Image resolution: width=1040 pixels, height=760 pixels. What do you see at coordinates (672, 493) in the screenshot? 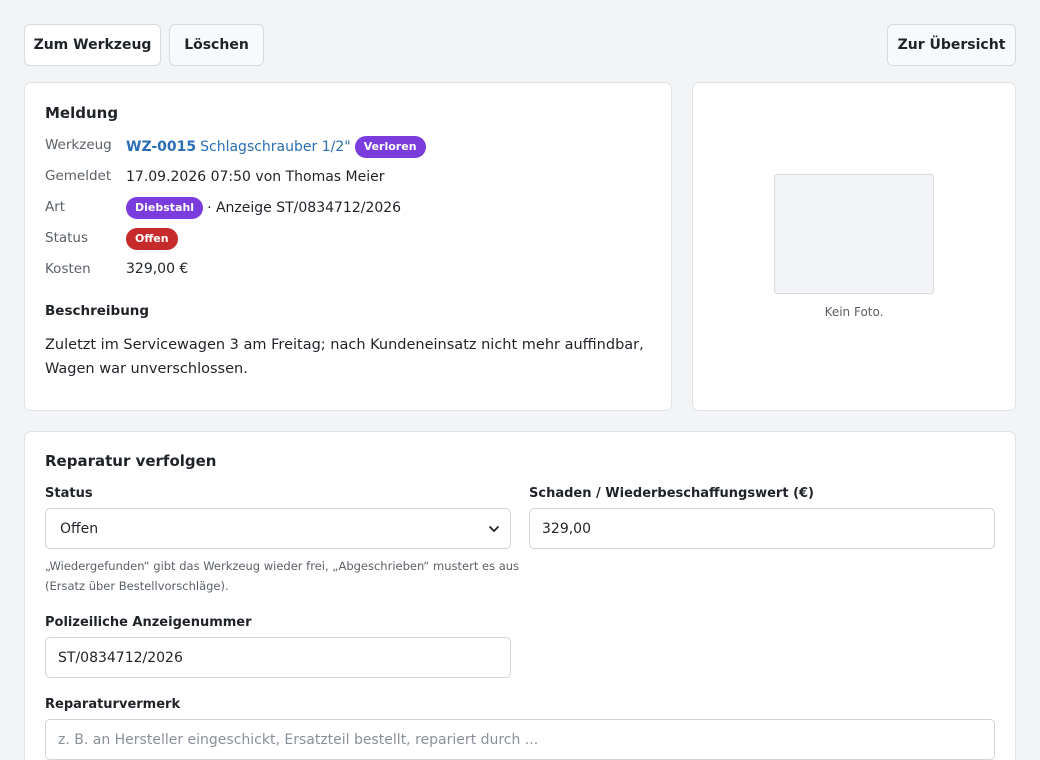
I see `damage-field-label: Schaden / Wiederbeschaffungswert (€)` at bounding box center [672, 493].